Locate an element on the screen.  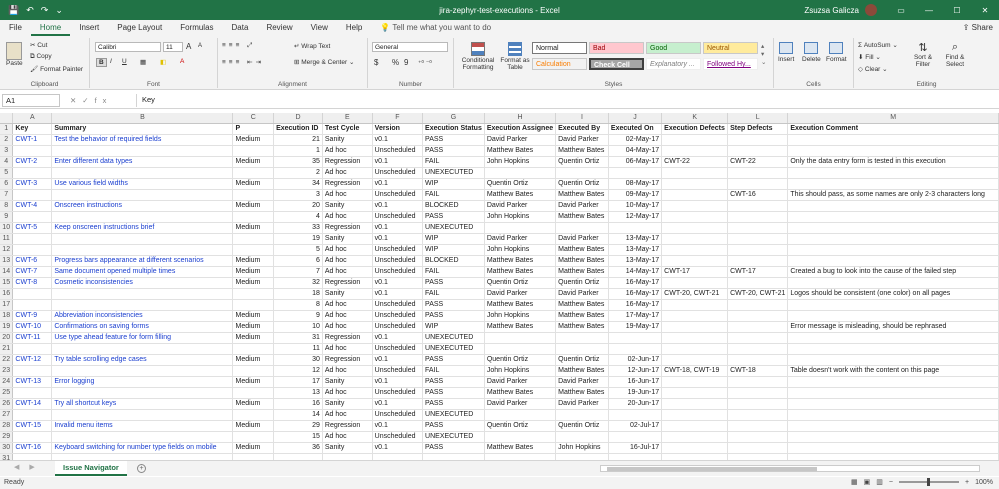
row-header: 28 is located at coordinates (7, 426).